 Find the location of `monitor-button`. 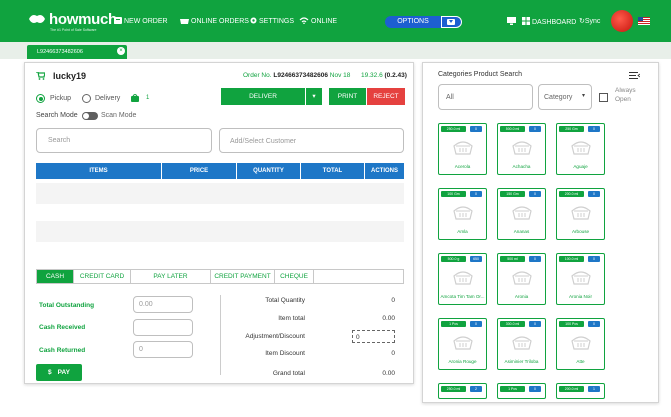

monitor-button is located at coordinates (512, 21).